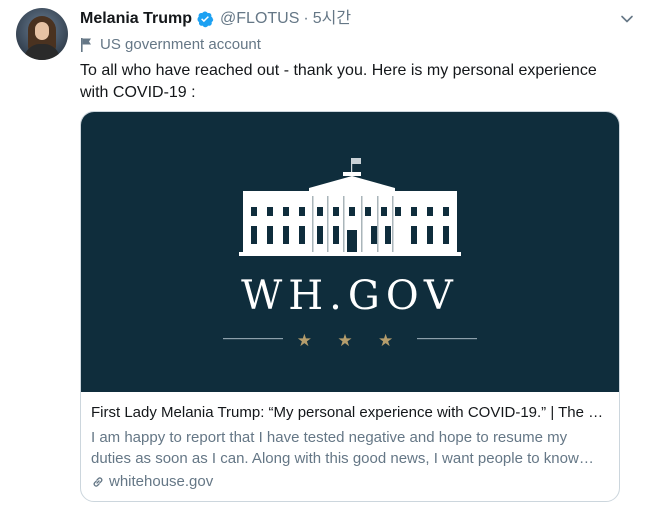 This screenshot has width=658, height=520. Describe the element at coordinates (350, 296) in the screenshot. I see `wh-gov-logo-text: WH.GOV` at that location.